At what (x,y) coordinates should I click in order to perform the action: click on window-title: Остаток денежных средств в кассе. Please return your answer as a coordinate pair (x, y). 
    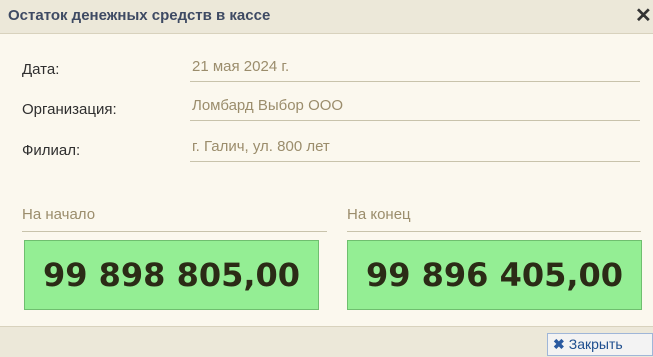
    Looking at the image, I should click on (139, 15).